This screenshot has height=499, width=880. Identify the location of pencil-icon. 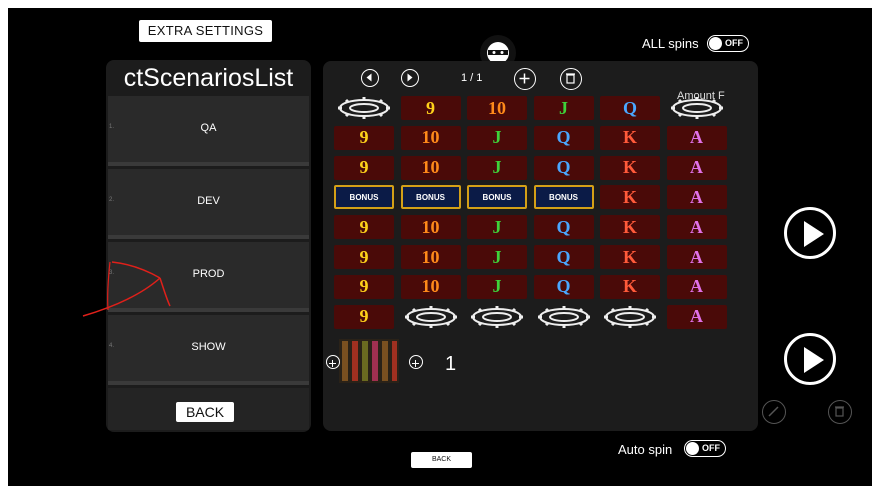
(774, 412).